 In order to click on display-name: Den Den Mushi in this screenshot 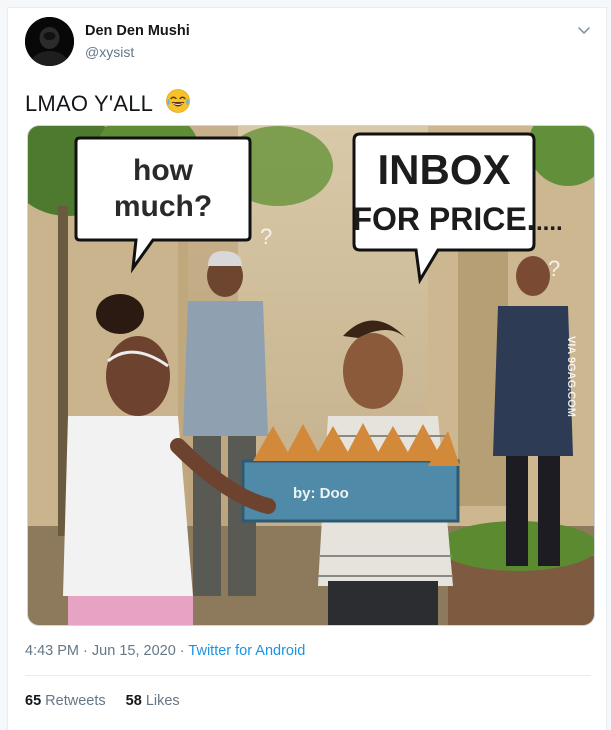, I will do `click(137, 31)`.